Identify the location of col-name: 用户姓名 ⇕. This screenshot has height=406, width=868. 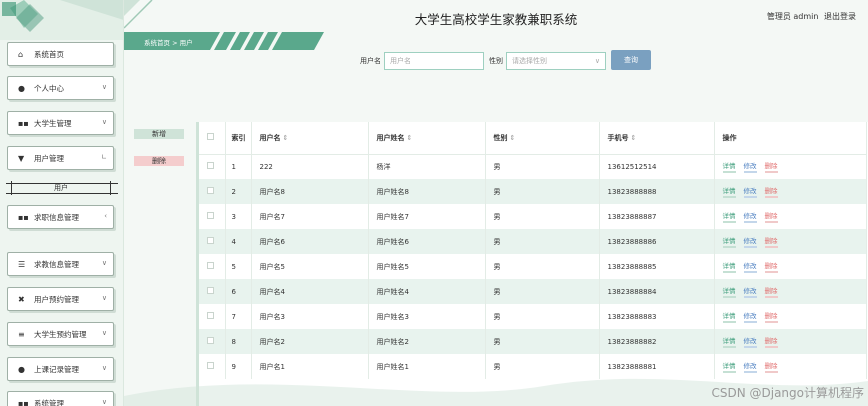
(427, 138).